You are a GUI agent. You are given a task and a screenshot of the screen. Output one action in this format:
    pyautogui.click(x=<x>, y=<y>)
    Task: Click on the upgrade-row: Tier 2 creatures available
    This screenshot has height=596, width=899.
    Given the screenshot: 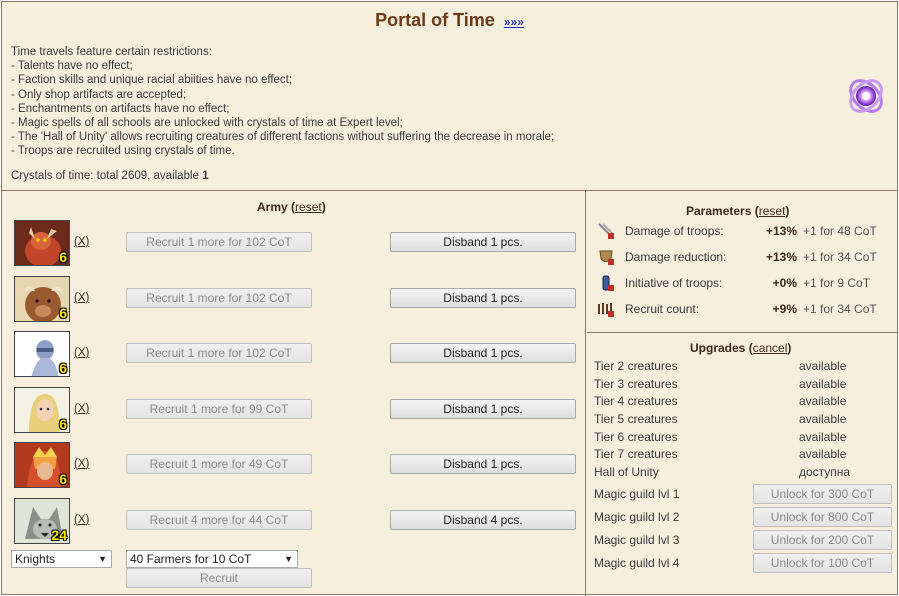 What is the action you would take?
    pyautogui.click(x=744, y=367)
    